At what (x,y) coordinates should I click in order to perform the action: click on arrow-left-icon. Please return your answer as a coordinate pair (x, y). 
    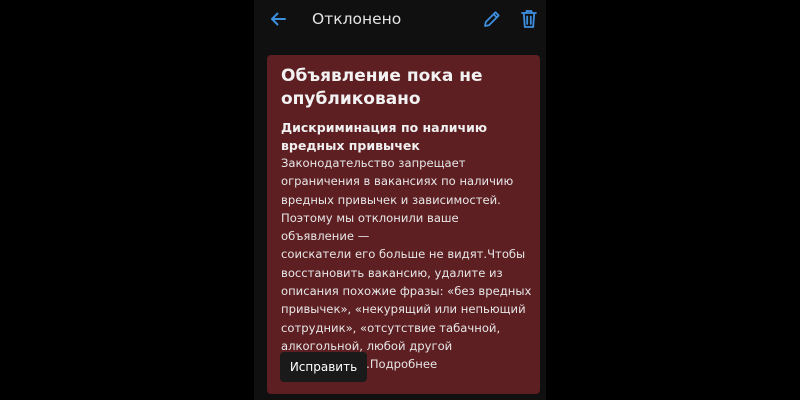
    Looking at the image, I should click on (278, 19).